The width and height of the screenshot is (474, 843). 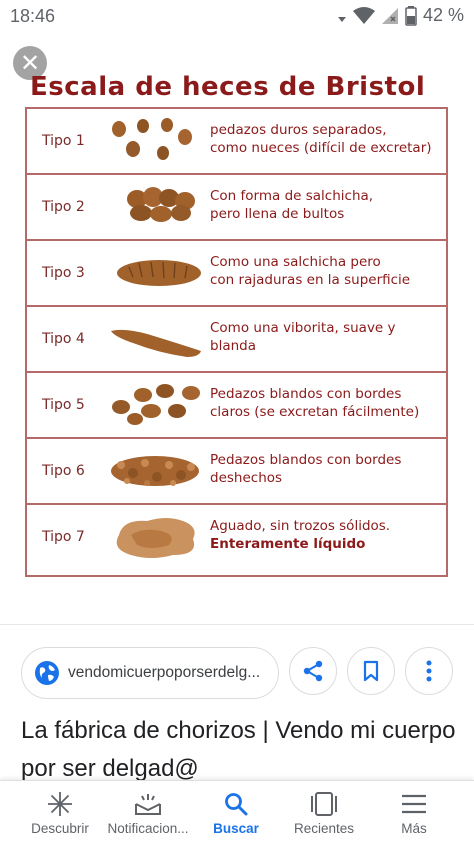 What do you see at coordinates (152, 139) in the screenshot?
I see `type1-stool-illustration` at bounding box center [152, 139].